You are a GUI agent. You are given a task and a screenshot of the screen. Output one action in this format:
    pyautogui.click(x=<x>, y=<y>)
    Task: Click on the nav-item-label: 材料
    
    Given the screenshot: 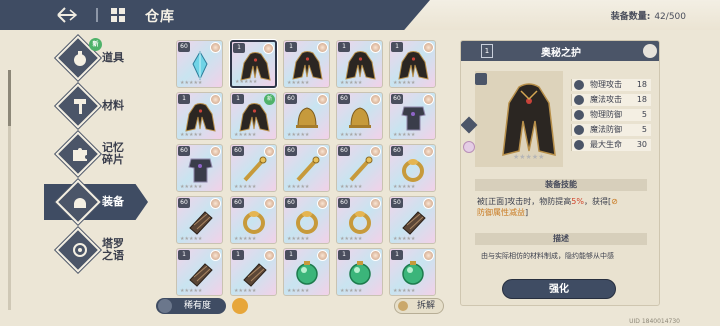 What is the action you would take?
    pyautogui.click(x=113, y=105)
    